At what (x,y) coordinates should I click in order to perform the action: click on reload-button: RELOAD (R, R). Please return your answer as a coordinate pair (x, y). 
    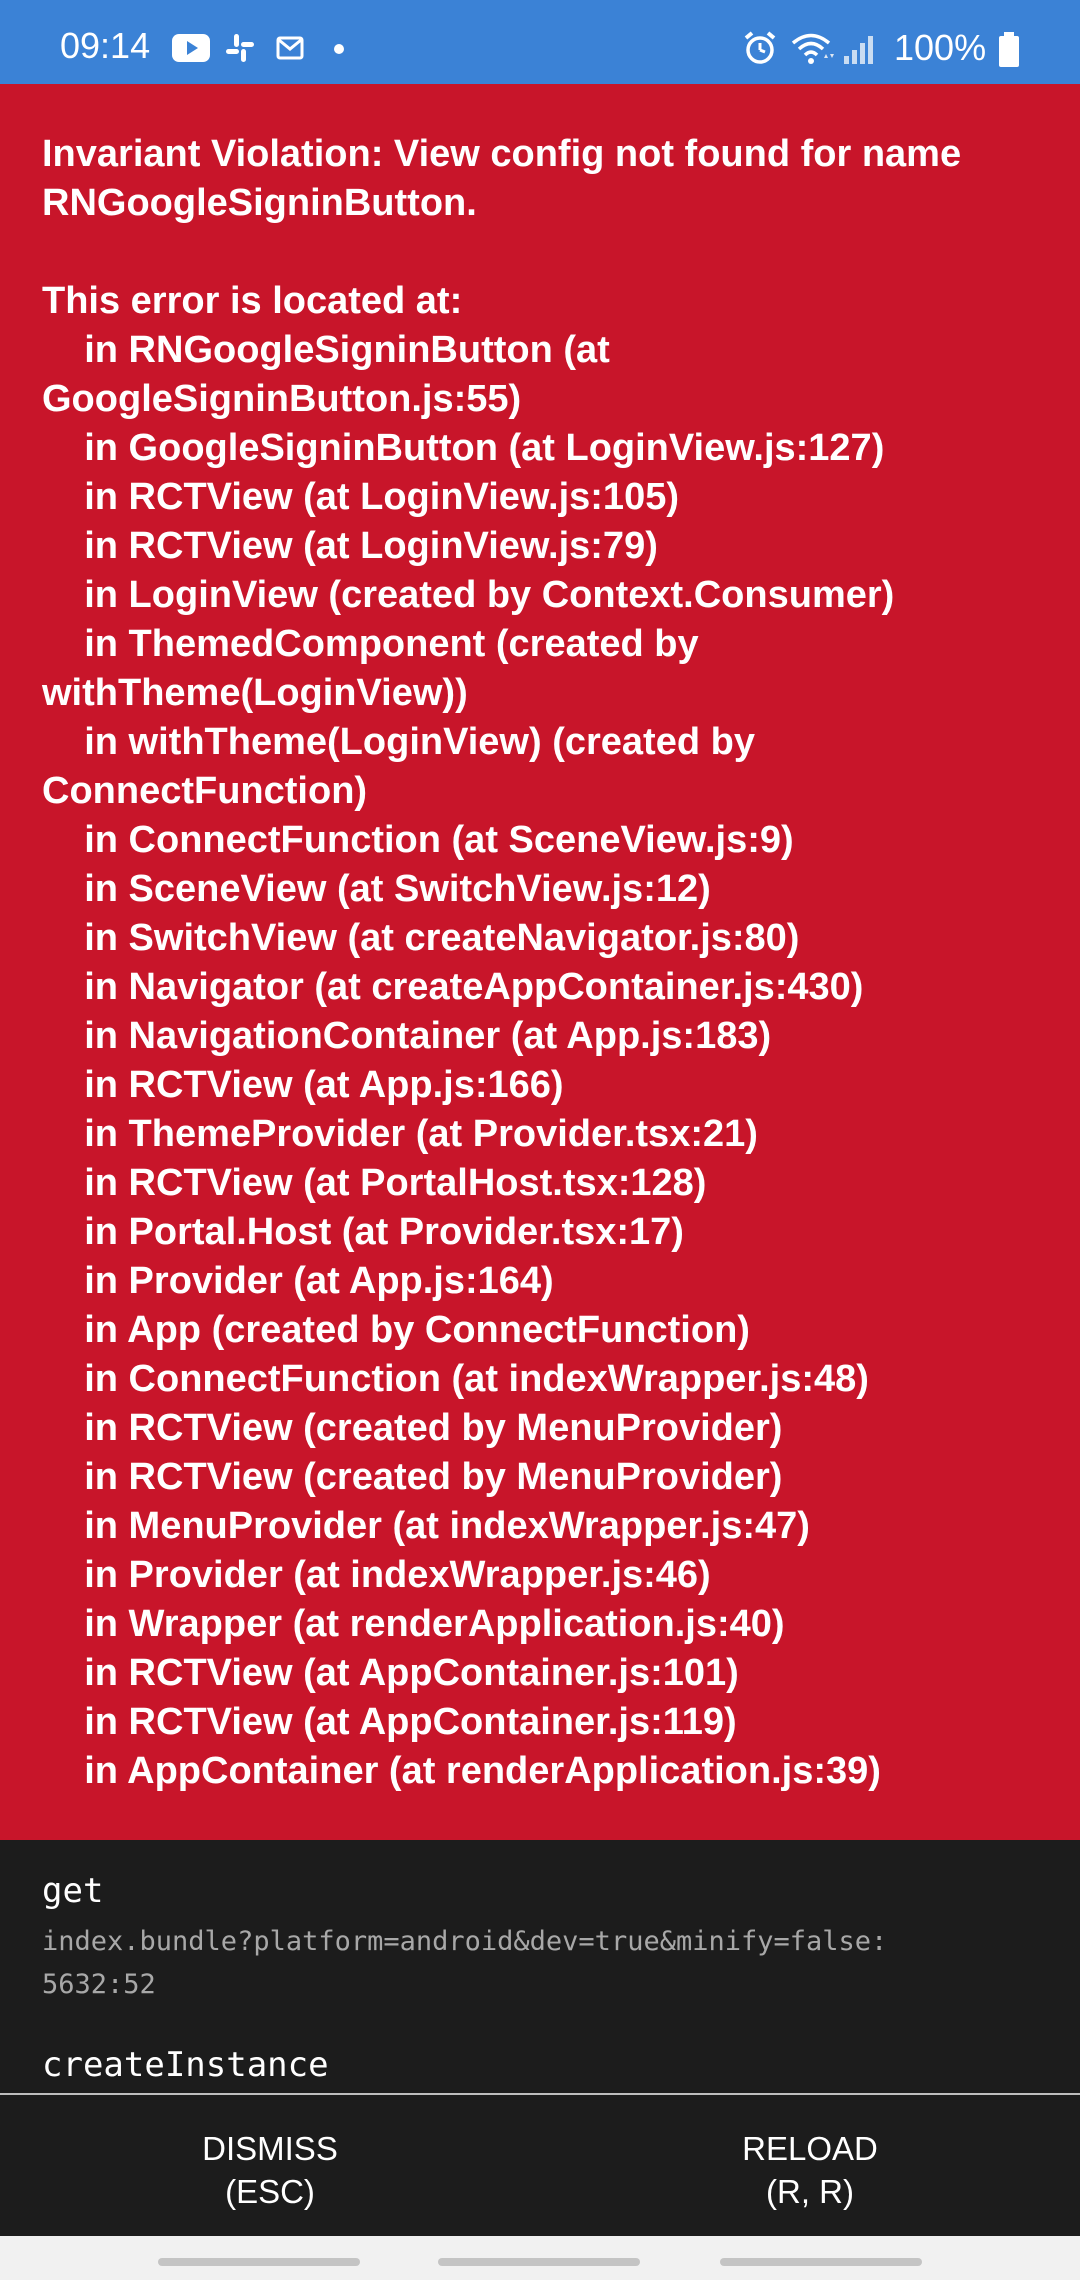
    Looking at the image, I should click on (810, 2170).